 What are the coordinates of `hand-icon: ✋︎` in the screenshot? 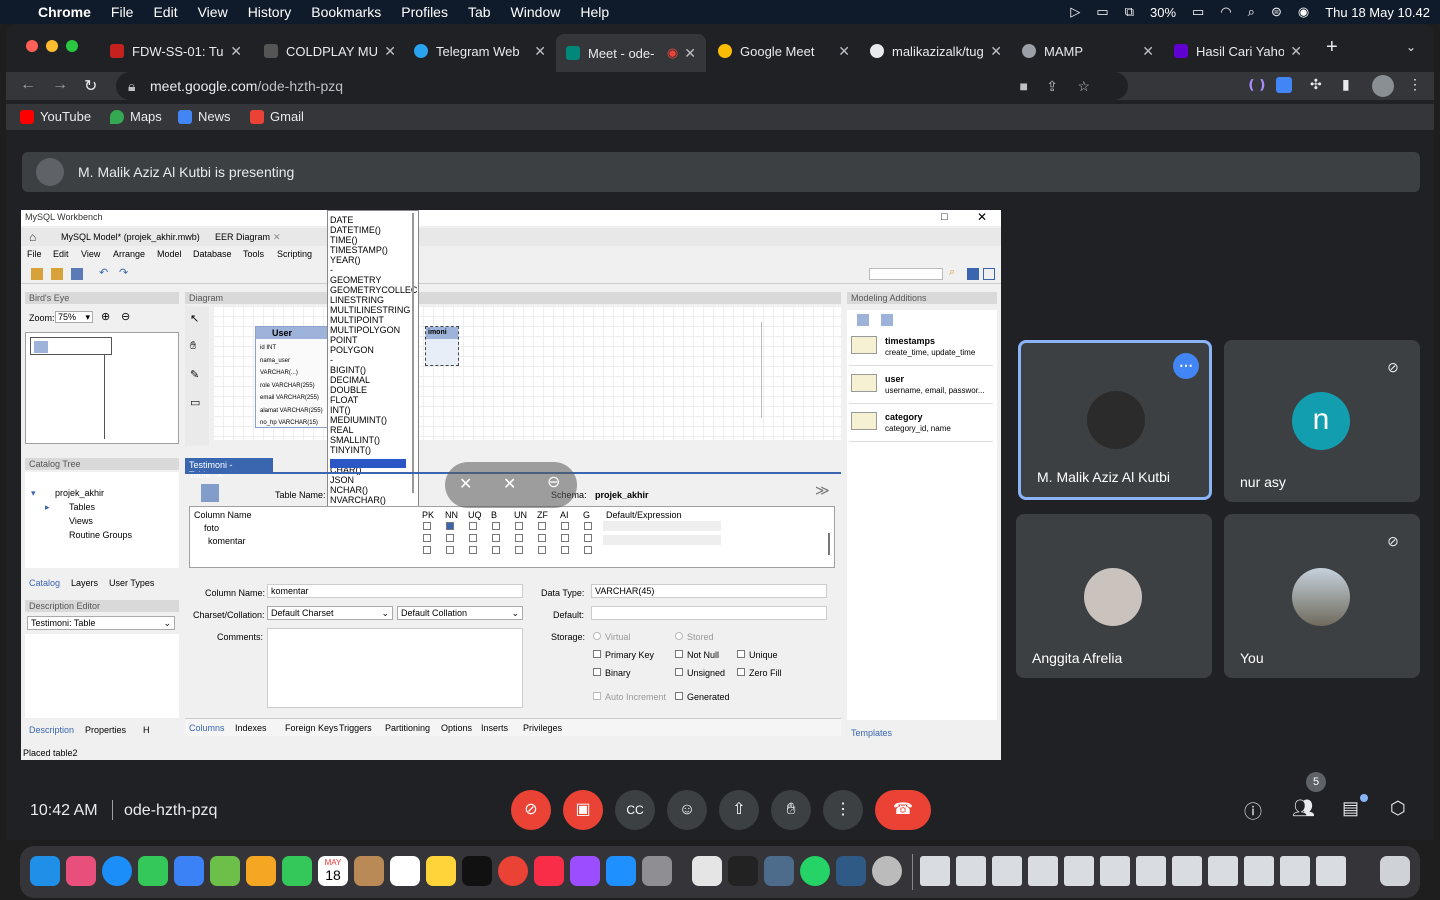 It's located at (193, 346).